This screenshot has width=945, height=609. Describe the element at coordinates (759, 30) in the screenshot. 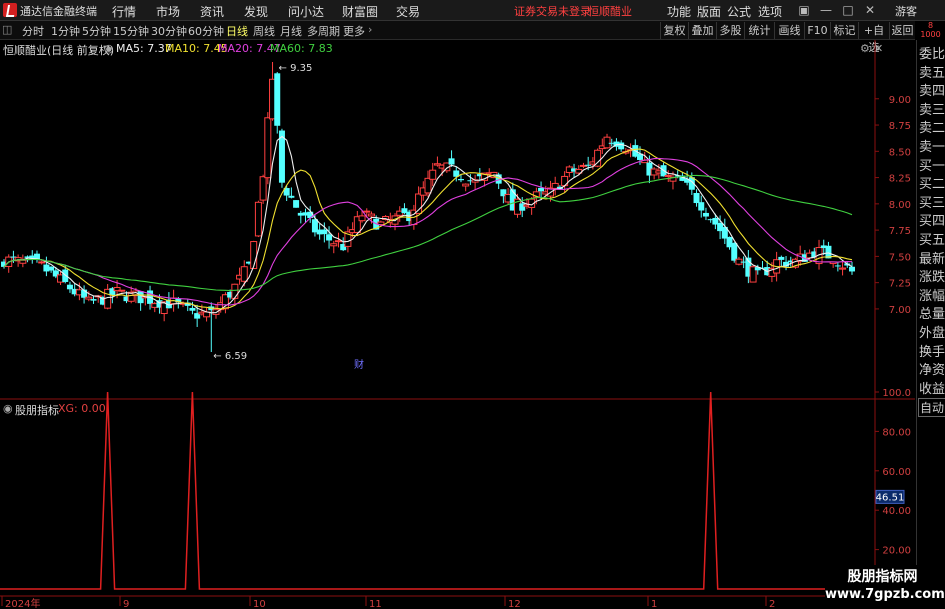

I see `btn-tongji: 统计` at that location.